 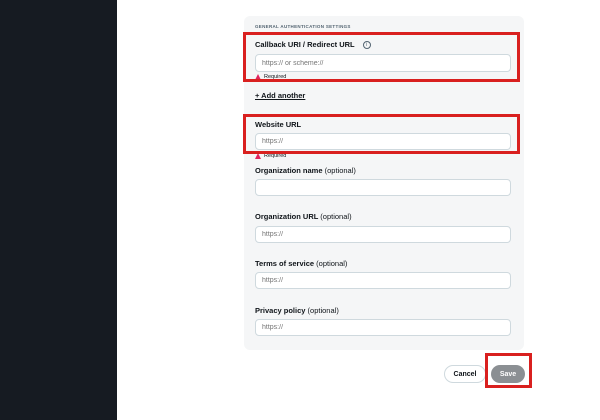 What do you see at coordinates (285, 263) in the screenshot?
I see `terms-label-text: Terms of service` at bounding box center [285, 263].